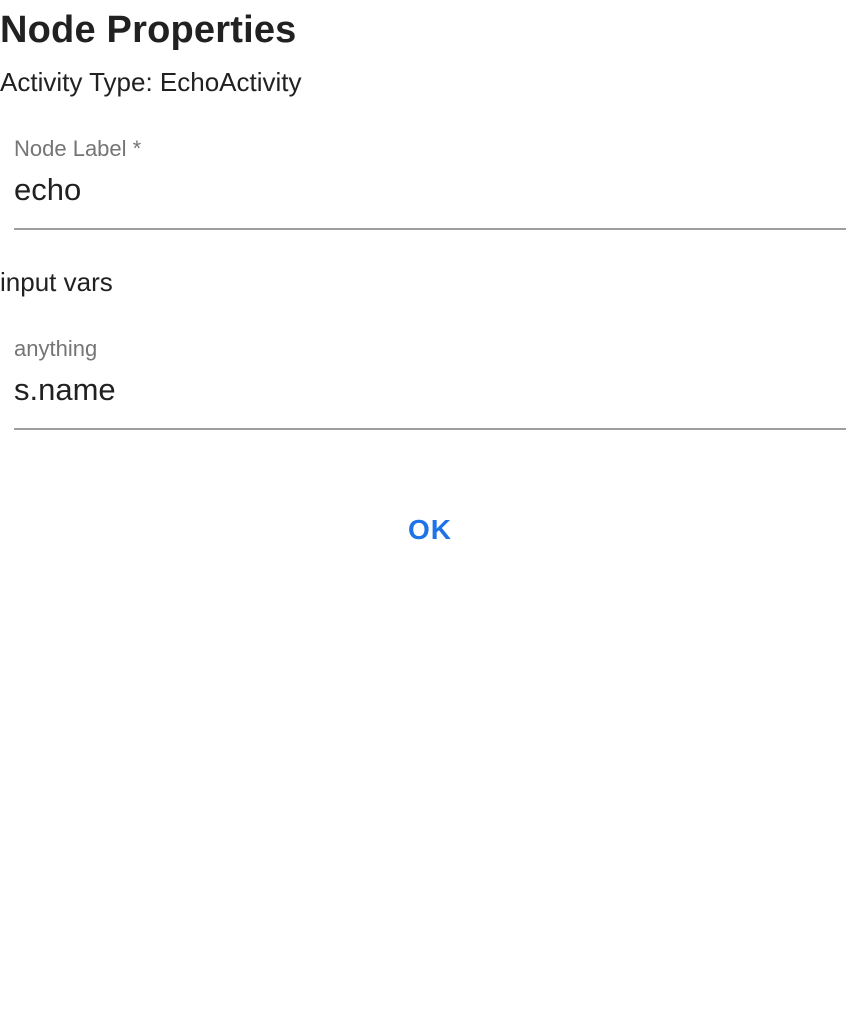 This screenshot has width=860, height=1012. Describe the element at coordinates (430, 390) in the screenshot. I see `anything-input` at that location.